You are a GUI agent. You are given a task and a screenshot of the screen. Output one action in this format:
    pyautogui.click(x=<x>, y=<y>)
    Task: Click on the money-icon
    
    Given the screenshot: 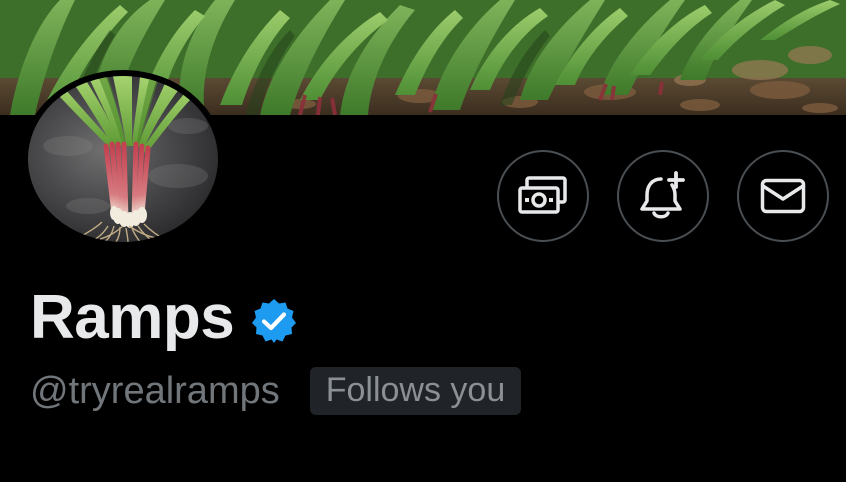 What is the action you would take?
    pyautogui.click(x=543, y=196)
    